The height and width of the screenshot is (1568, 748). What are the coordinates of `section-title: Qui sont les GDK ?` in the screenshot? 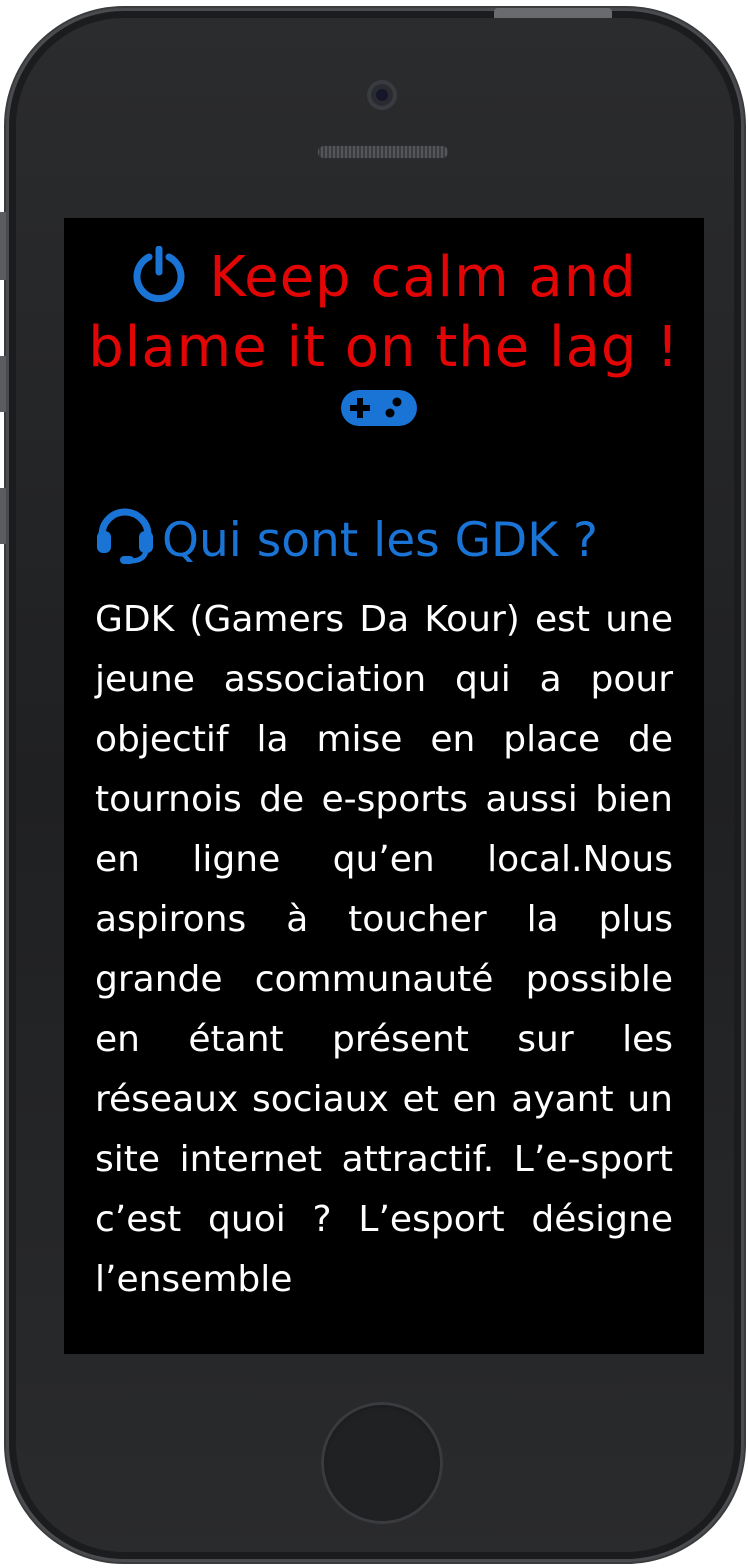 It's located at (346, 539).